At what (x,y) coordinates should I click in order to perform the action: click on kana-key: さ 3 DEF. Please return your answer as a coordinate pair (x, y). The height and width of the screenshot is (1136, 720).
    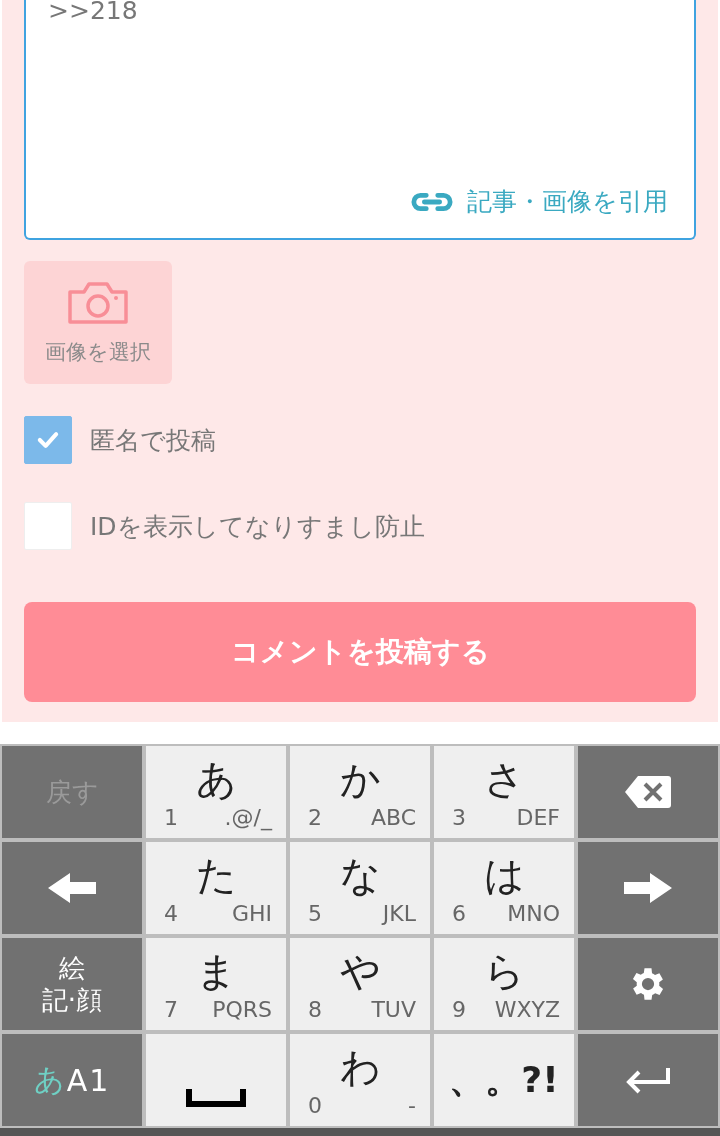
    Looking at the image, I should click on (504, 792).